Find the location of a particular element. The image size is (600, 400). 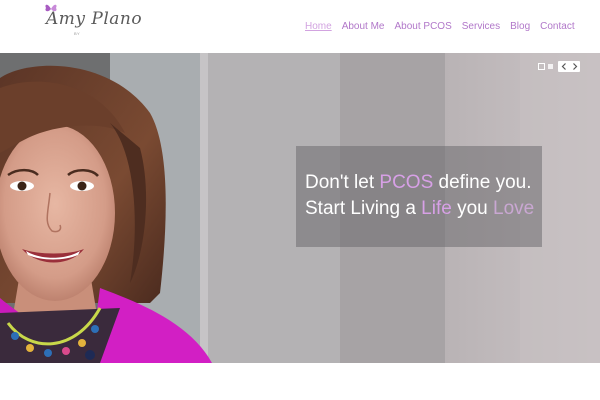

nav-item-contact: Contact is located at coordinates (557, 27).